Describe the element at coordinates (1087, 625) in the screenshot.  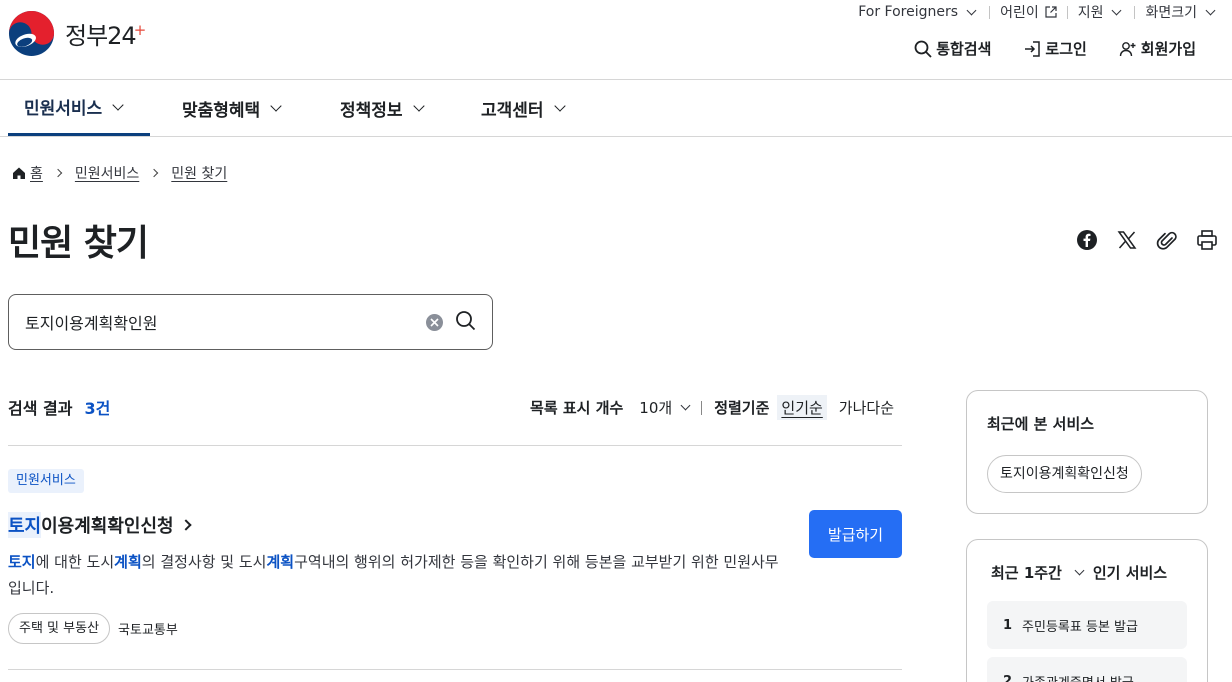
I see `popular-item: 1 주민등록표 등본 발급` at that location.